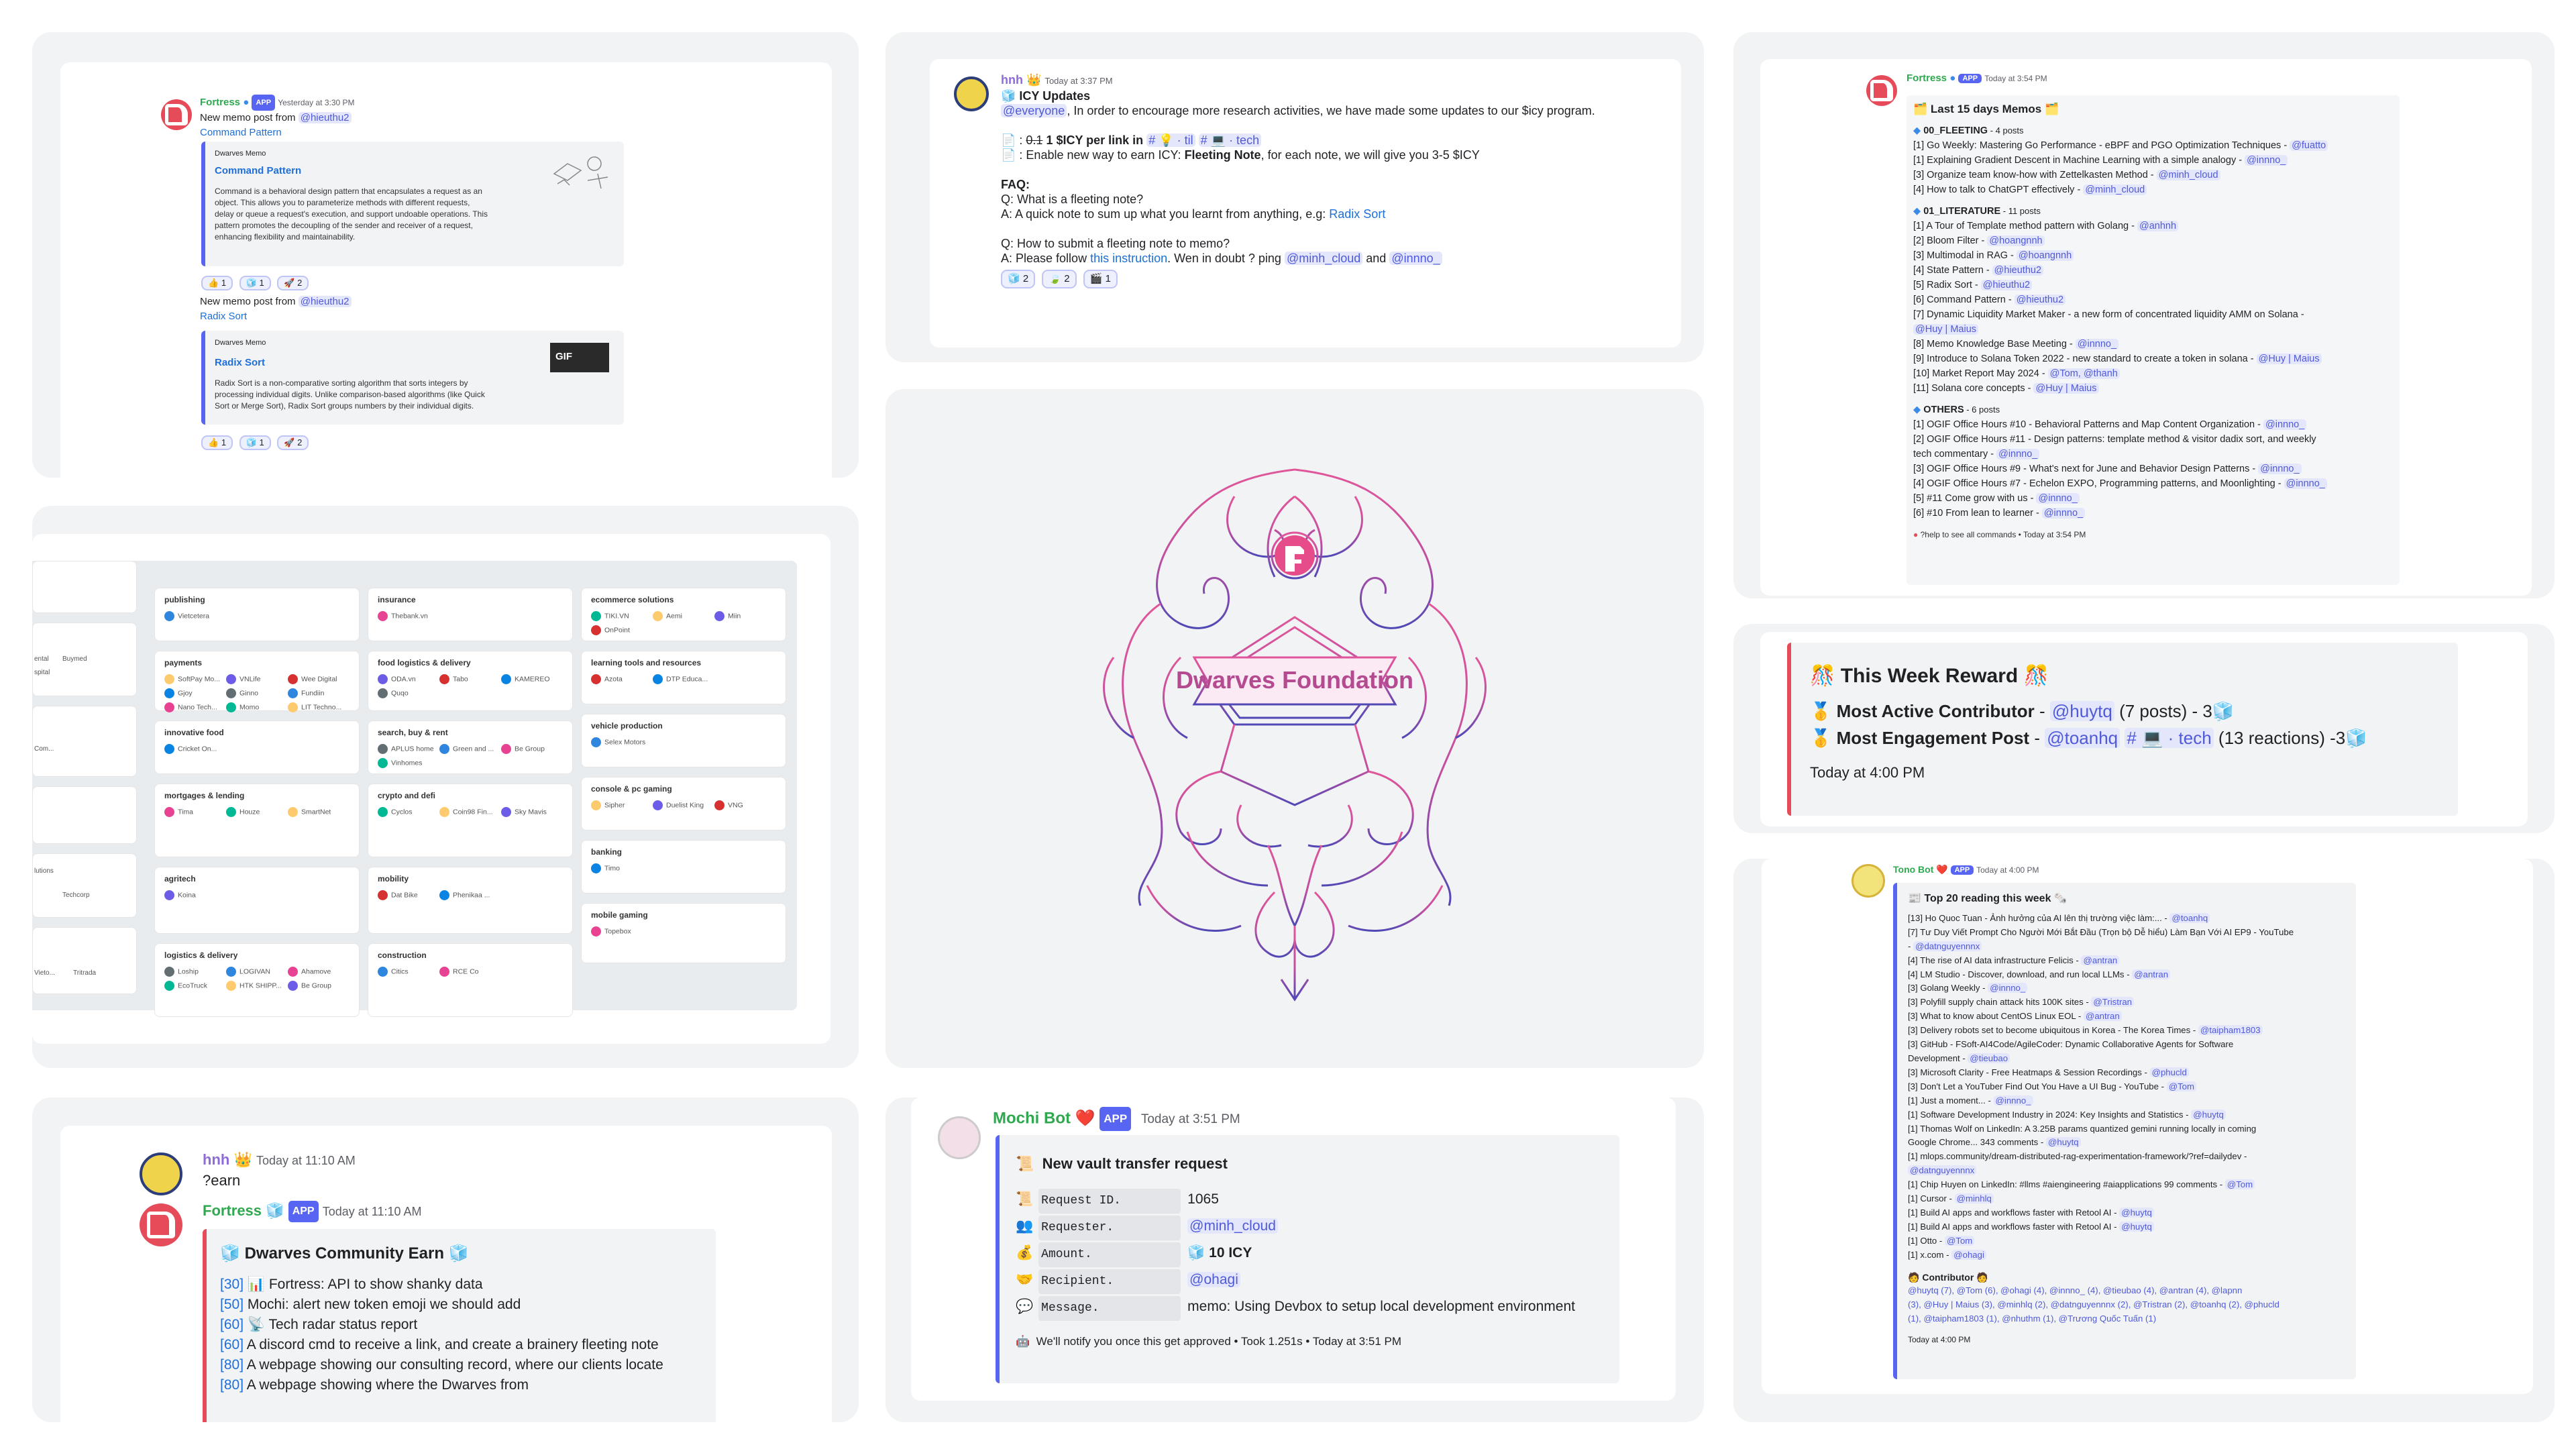 This screenshot has width=2576, height=1449. Describe the element at coordinates (195, 693) in the screenshot. I see `company-logo: Gjoy` at that location.